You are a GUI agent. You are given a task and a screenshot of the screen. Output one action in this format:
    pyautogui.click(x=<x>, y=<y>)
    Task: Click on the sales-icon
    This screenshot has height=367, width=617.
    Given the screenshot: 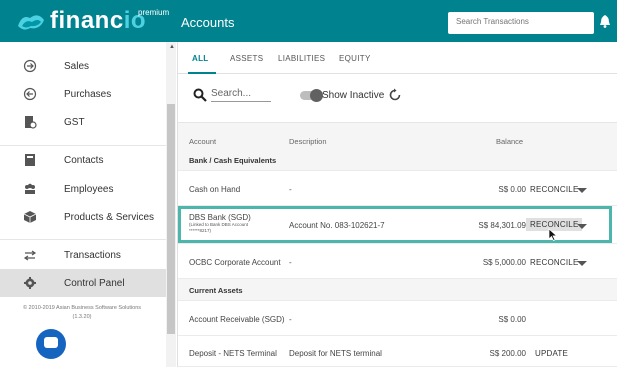 What is the action you would take?
    pyautogui.click(x=30, y=66)
    